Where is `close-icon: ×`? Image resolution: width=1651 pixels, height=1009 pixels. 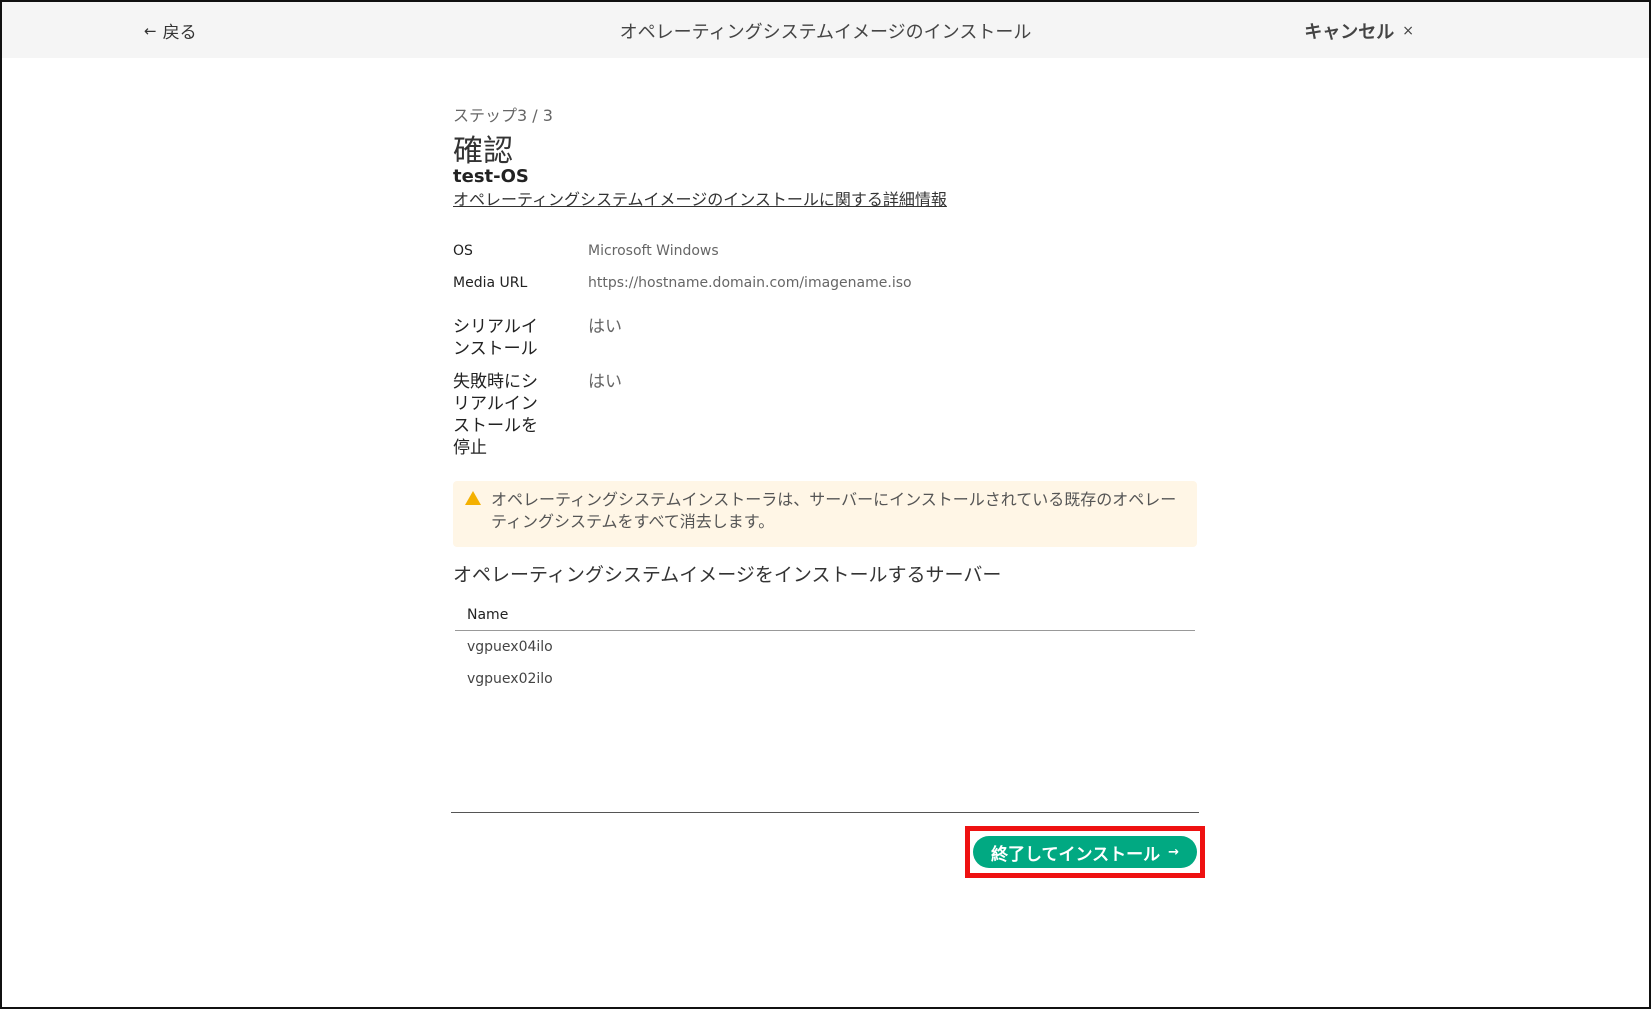
close-icon: × is located at coordinates (1408, 31).